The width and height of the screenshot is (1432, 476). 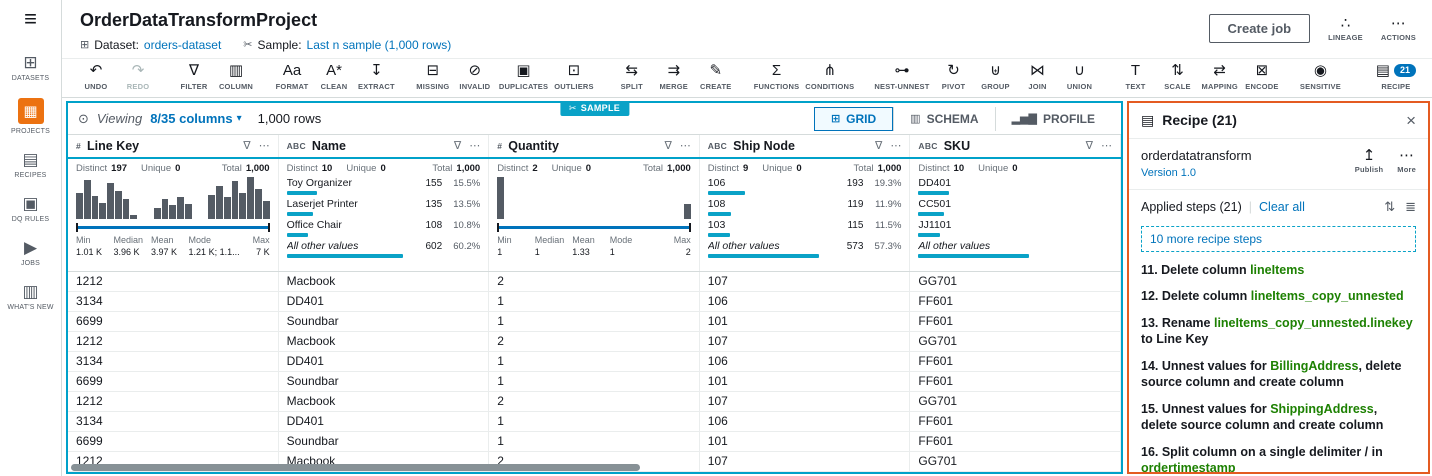 What do you see at coordinates (173, 321) in the screenshot?
I see `table-cell: 6699` at bounding box center [173, 321].